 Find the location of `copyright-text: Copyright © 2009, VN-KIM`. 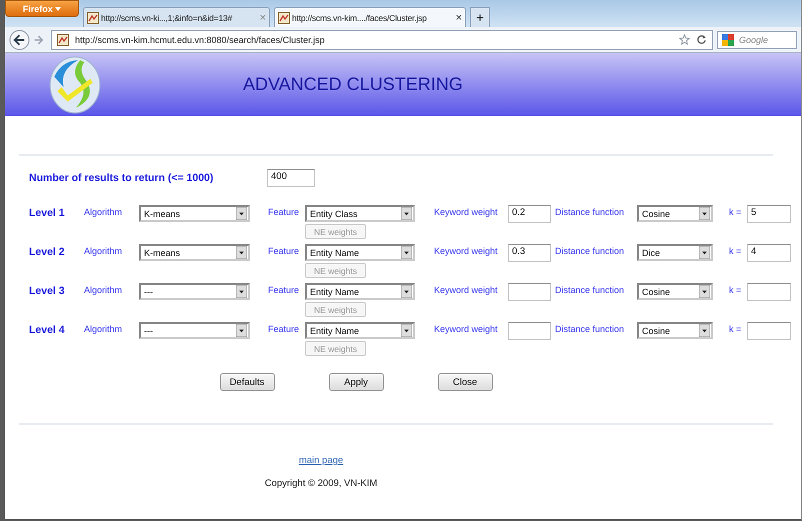

copyright-text: Copyright © 2009, VN-KIM is located at coordinates (321, 483).